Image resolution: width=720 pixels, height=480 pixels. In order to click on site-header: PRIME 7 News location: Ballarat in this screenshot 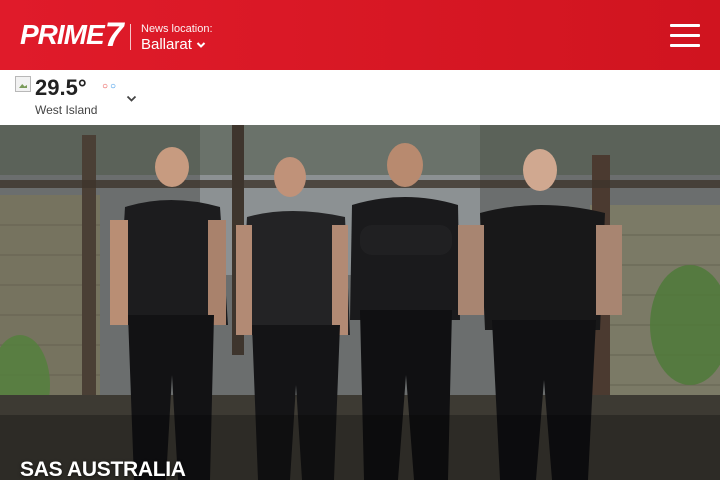, I will do `click(360, 35)`.